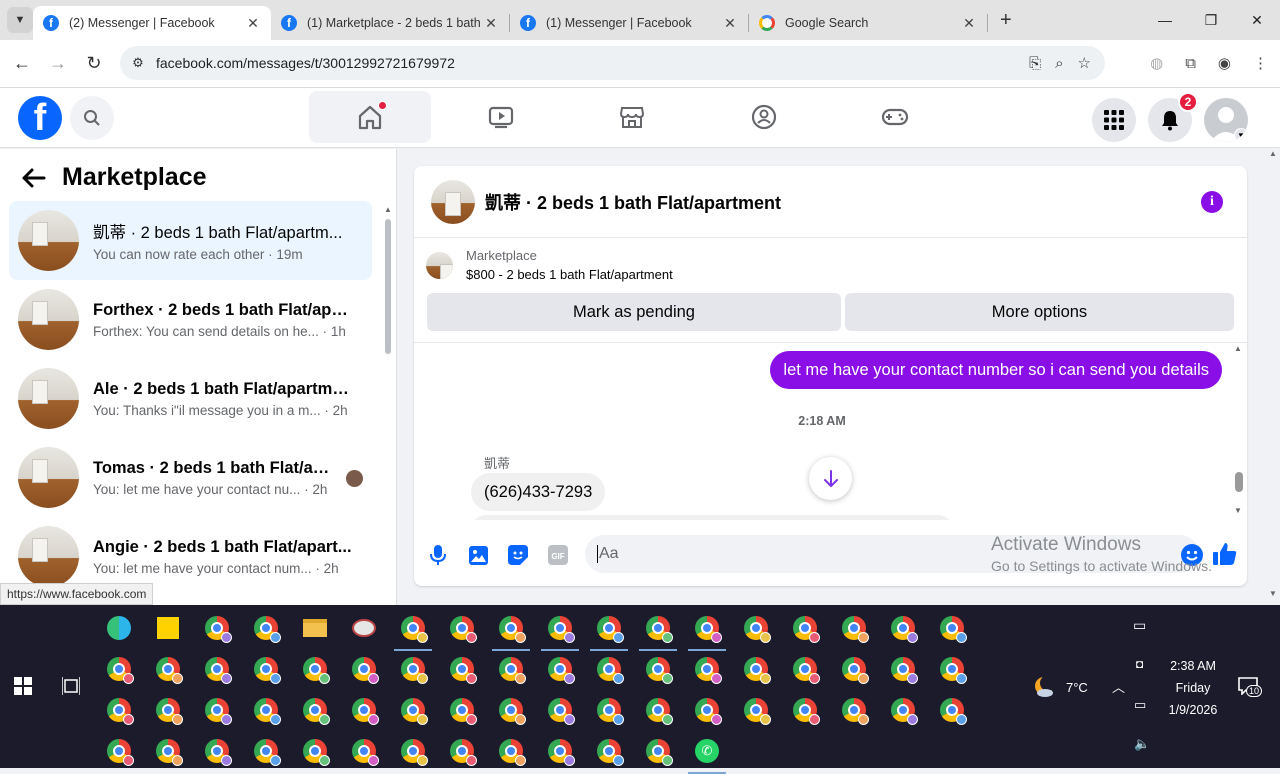  I want to click on scroll-to-bottom-button, so click(830, 478).